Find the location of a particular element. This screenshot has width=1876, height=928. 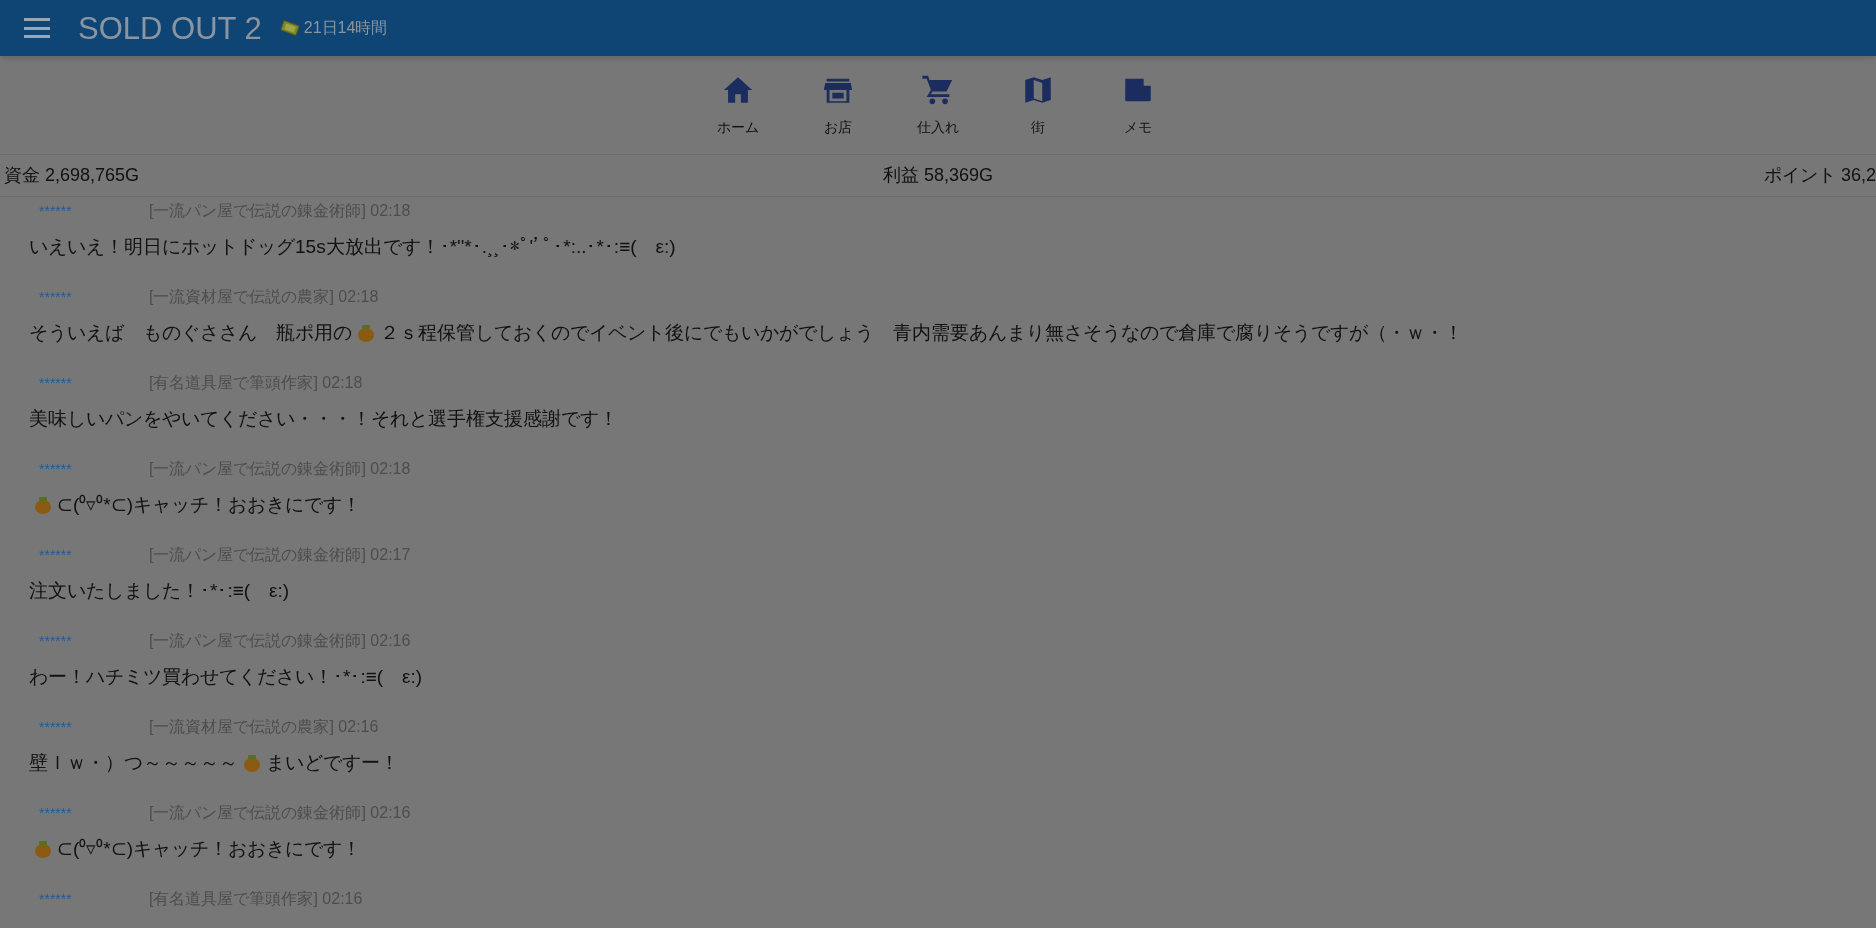

time-remaining: 21日14時間 is located at coordinates (345, 28).